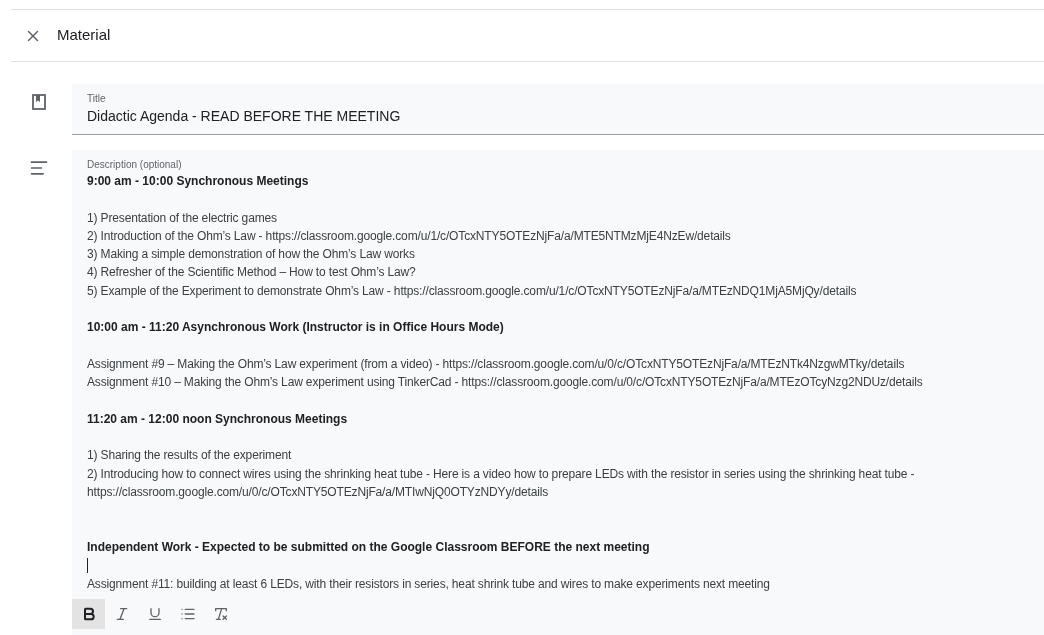 Image resolution: width=1044 pixels, height=635 pixels. Describe the element at coordinates (409, 236) in the screenshot. I see `description-line: 2) Introduction of the Ohm’s Law - https://classroom.google.com/u/1/c/OTcxNTY5OTEzNjFa/a/MTE5NTMzMjE4NzEw/details` at that location.